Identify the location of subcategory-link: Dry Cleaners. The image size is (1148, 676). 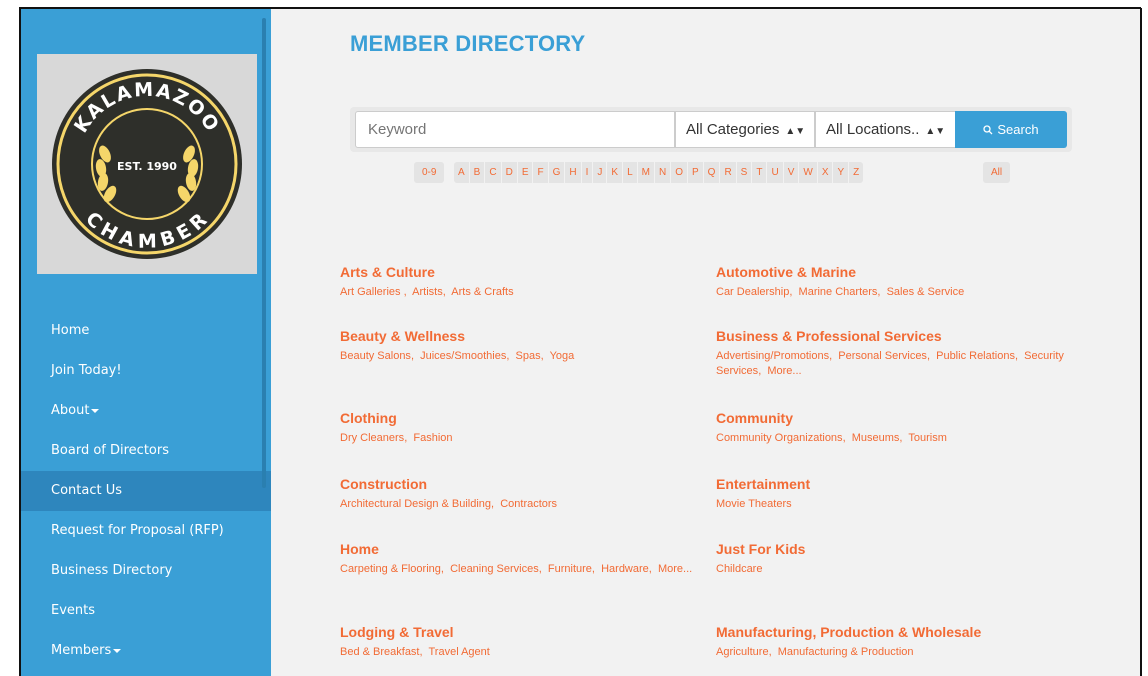
(372, 438).